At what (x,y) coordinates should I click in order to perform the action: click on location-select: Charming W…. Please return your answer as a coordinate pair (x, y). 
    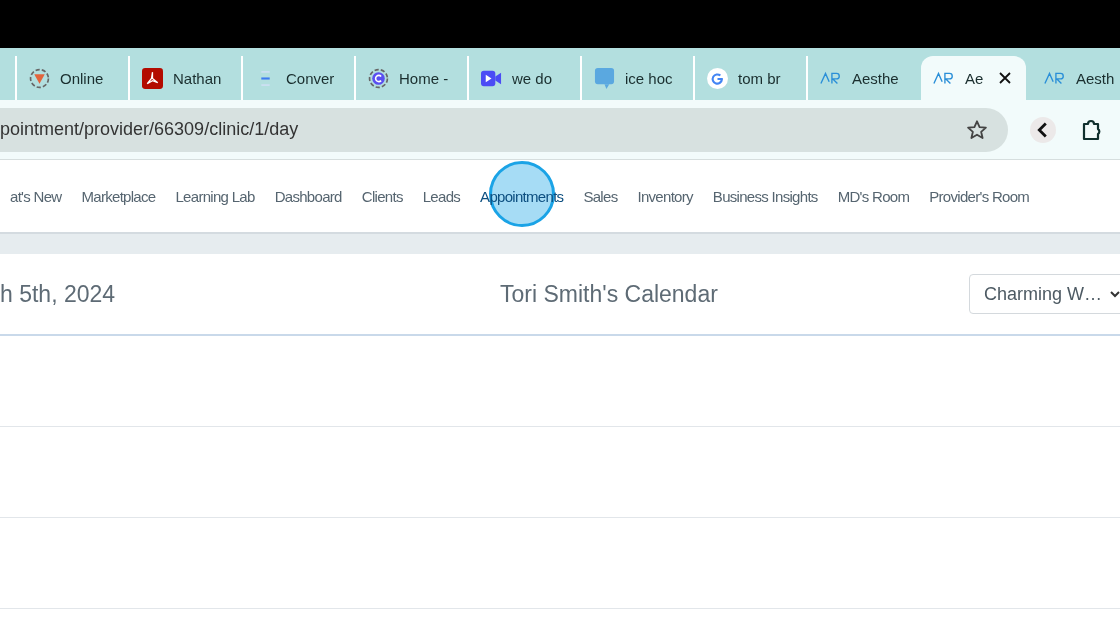
    Looking at the image, I should click on (1044, 294).